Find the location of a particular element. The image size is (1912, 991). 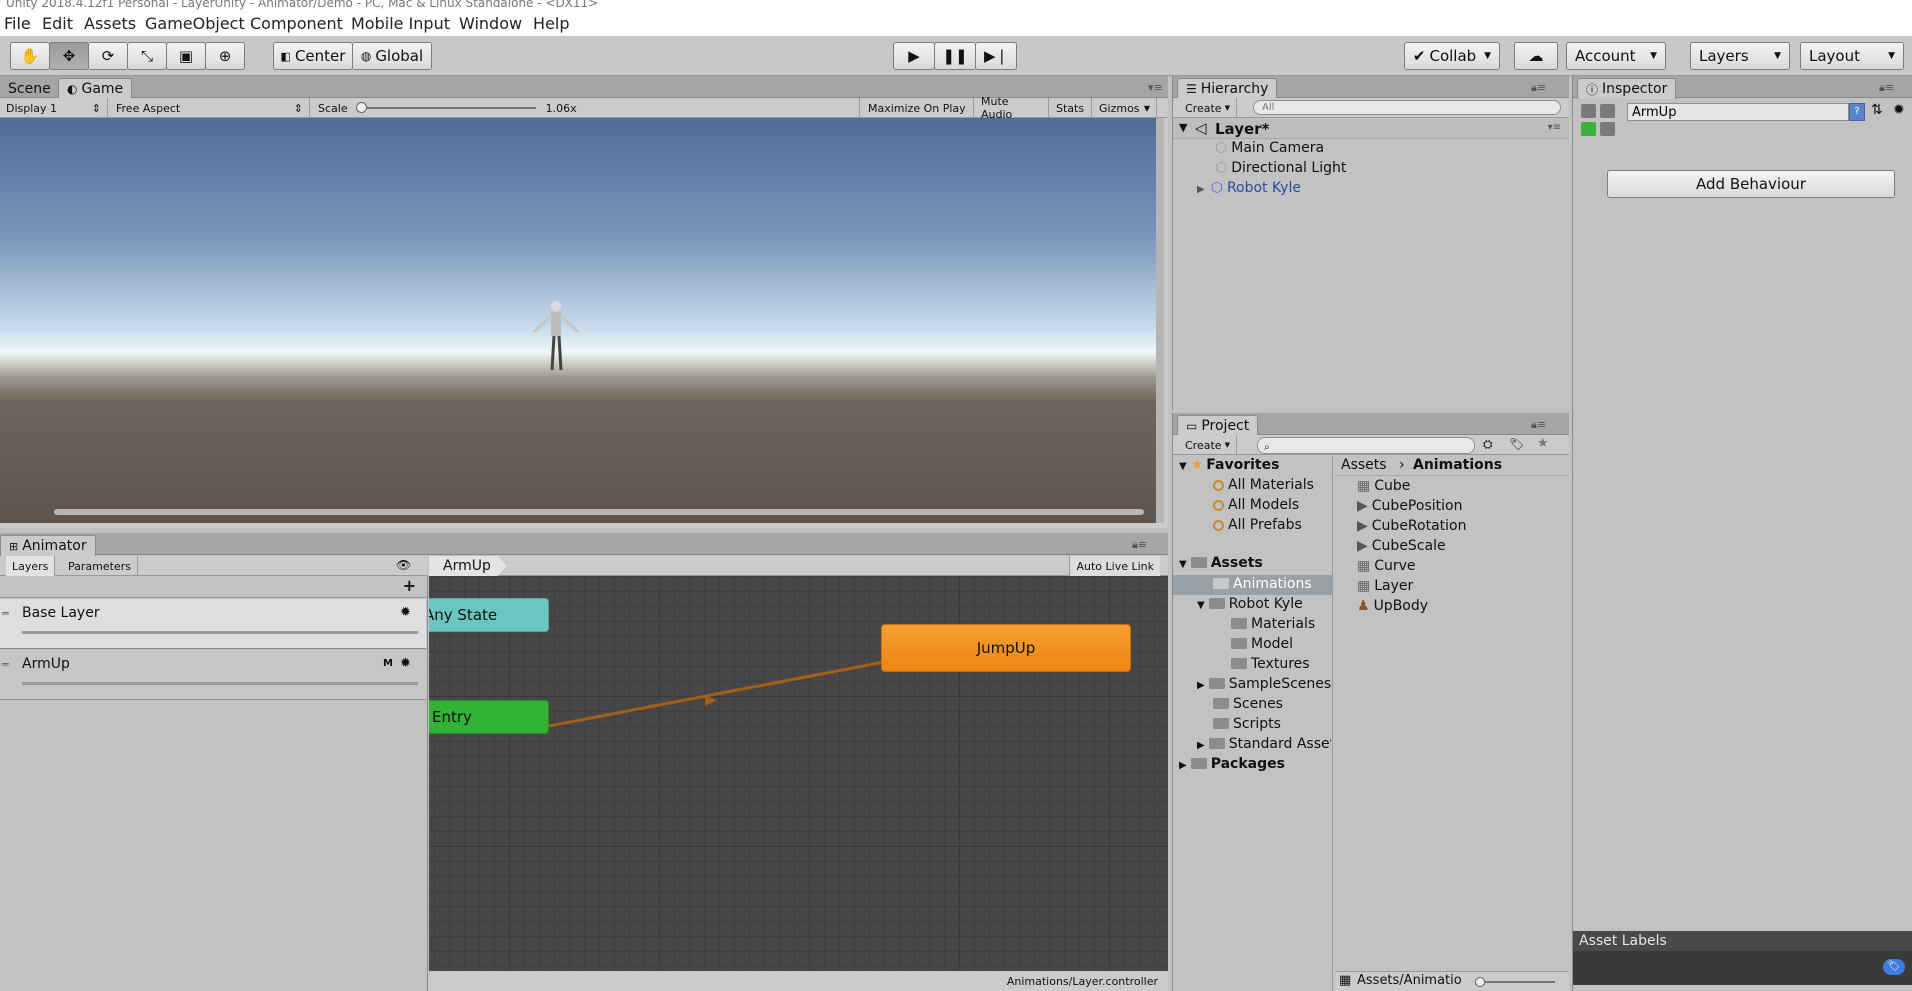

tab-parameters: Parameters is located at coordinates (100, 566).